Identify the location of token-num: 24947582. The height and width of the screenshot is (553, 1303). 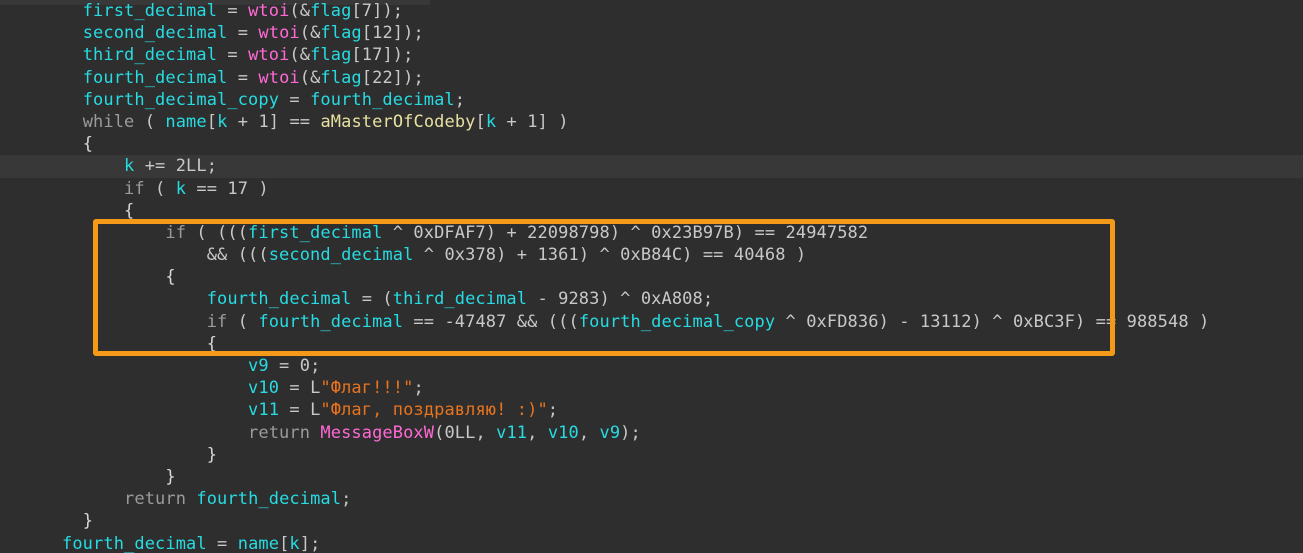
(827, 232).